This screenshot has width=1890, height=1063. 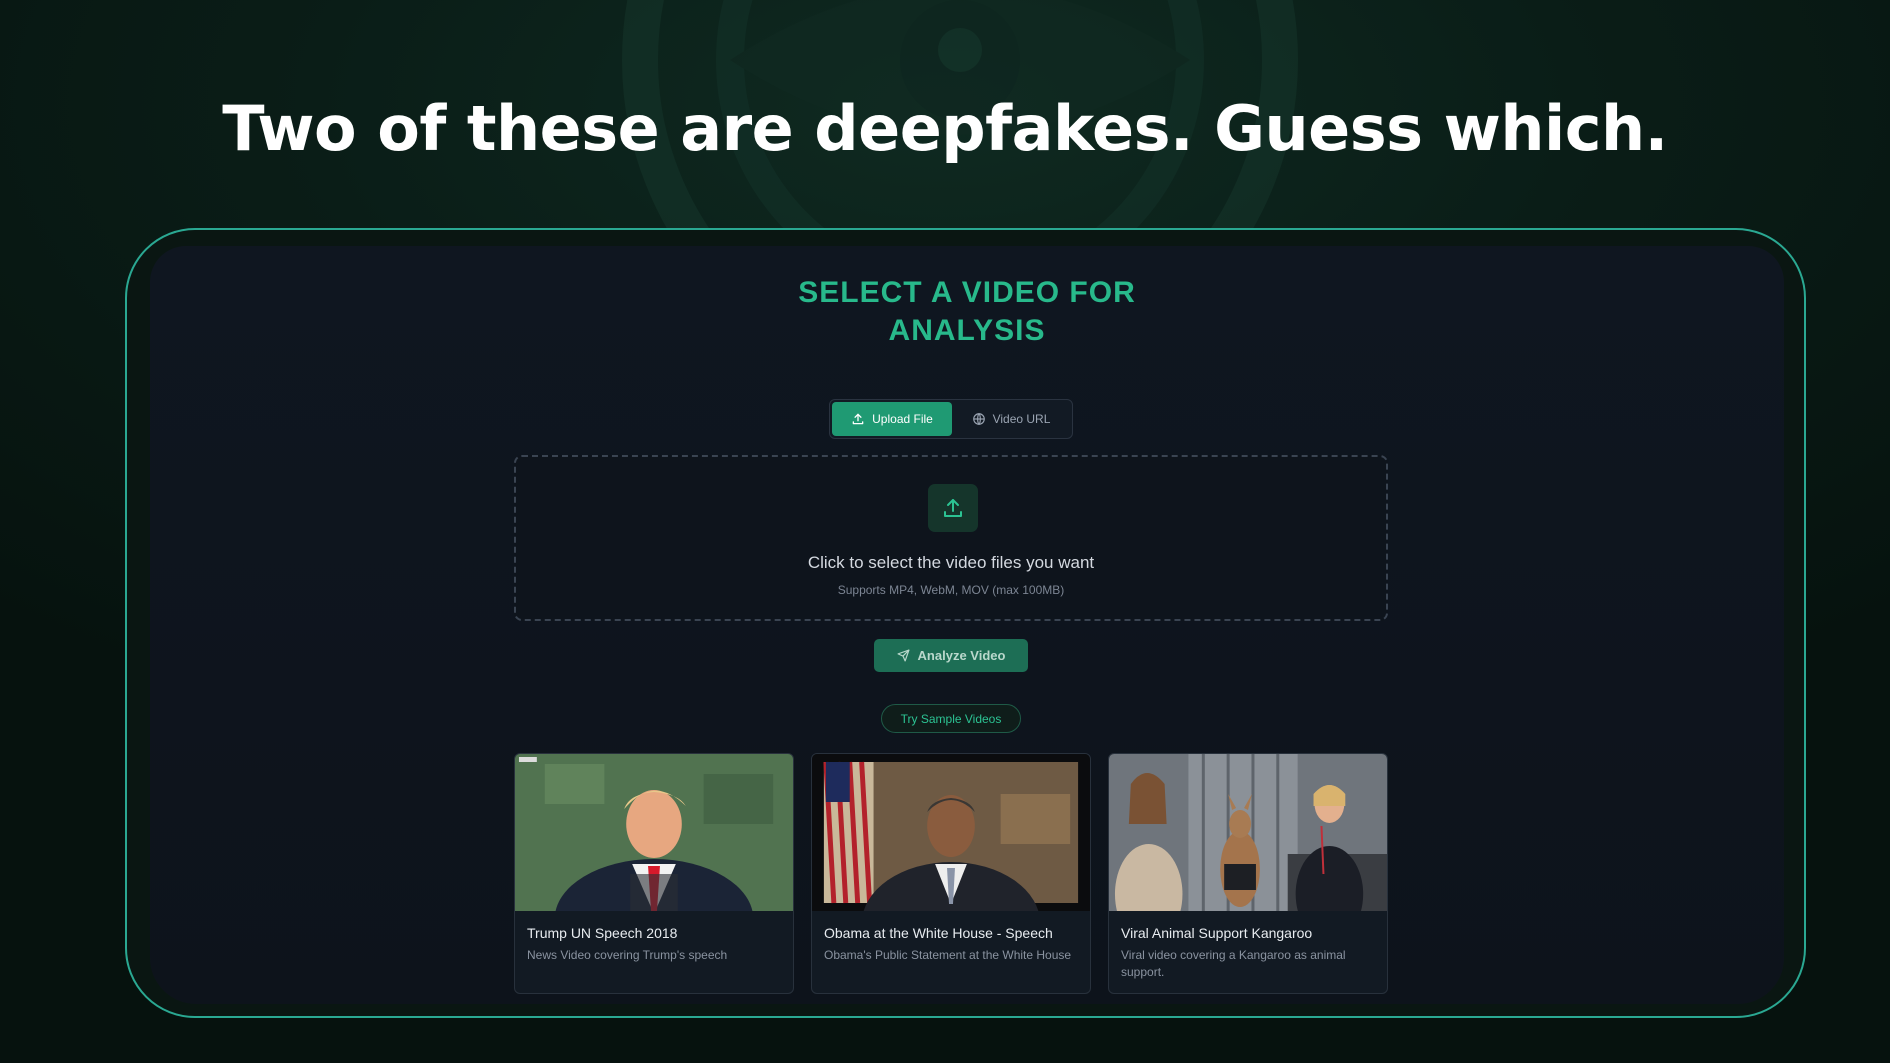 What do you see at coordinates (951, 562) in the screenshot?
I see `drop-zone-title: Click to select the video files you want` at bounding box center [951, 562].